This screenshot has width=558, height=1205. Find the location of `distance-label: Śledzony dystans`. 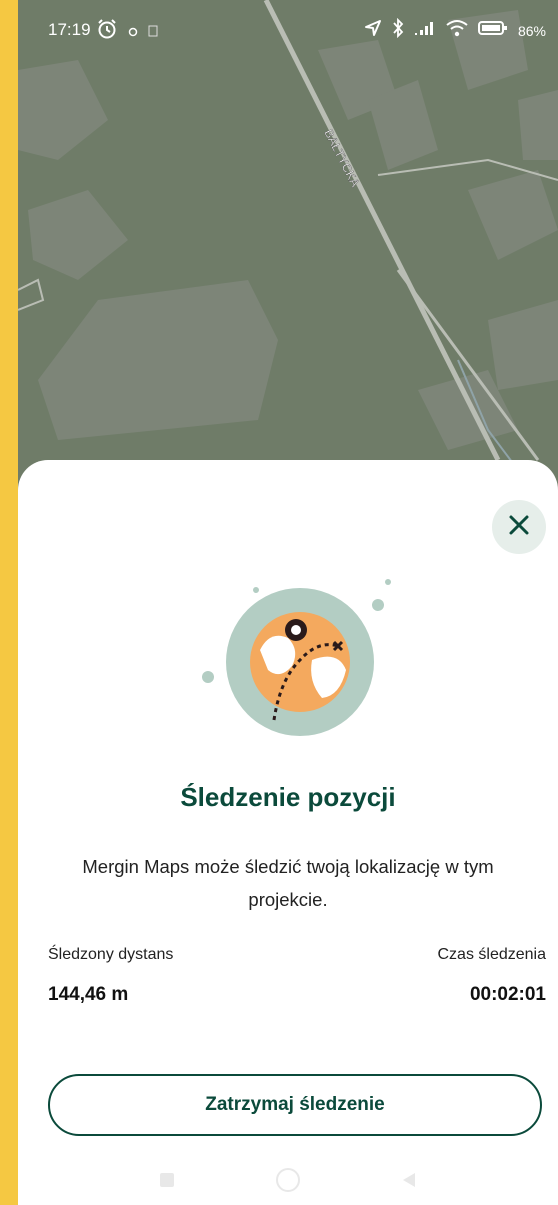

distance-label: Śledzony dystans is located at coordinates (111, 954).